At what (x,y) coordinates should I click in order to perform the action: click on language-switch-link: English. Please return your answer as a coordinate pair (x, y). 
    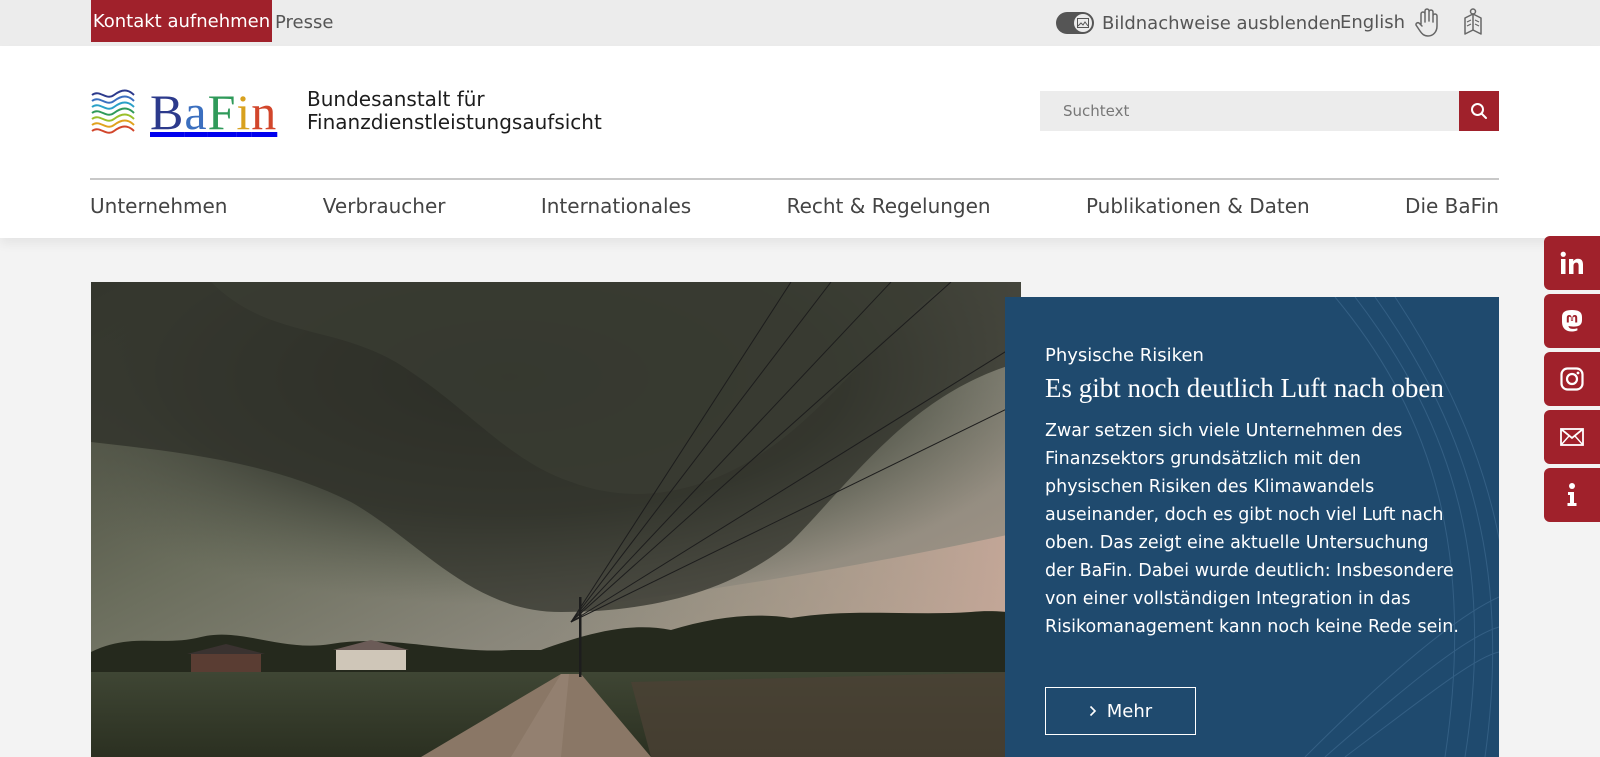
    Looking at the image, I should click on (1372, 22).